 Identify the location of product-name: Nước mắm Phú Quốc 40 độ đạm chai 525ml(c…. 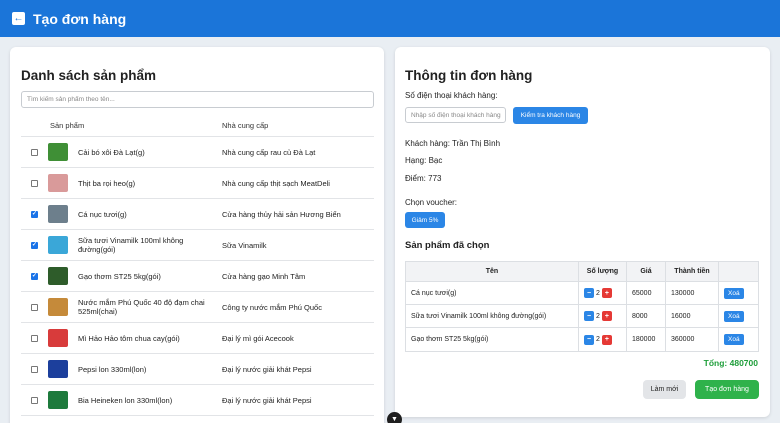
(141, 307).